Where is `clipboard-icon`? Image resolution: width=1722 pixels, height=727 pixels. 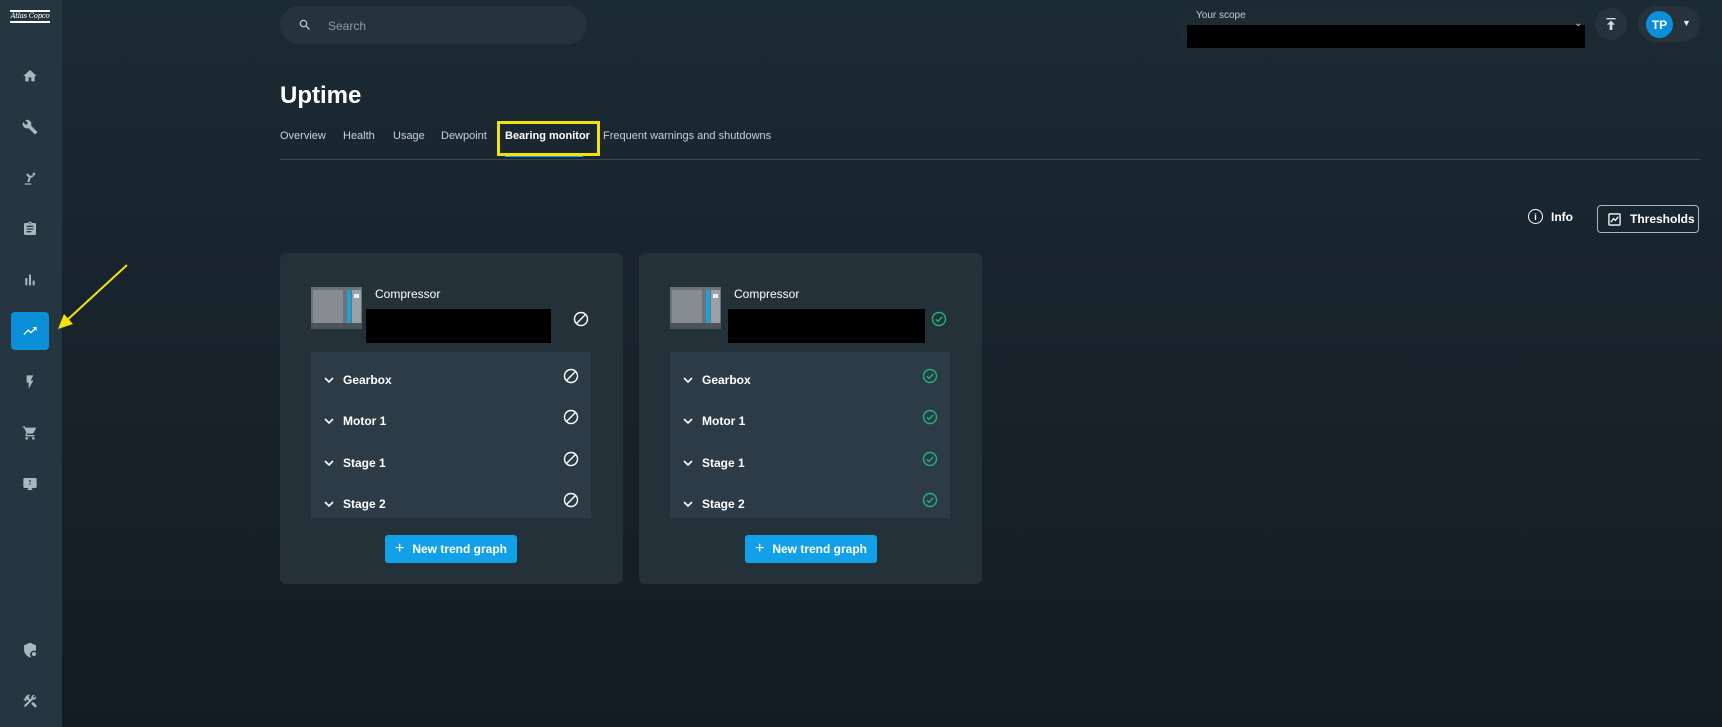
clipboard-icon is located at coordinates (30, 228).